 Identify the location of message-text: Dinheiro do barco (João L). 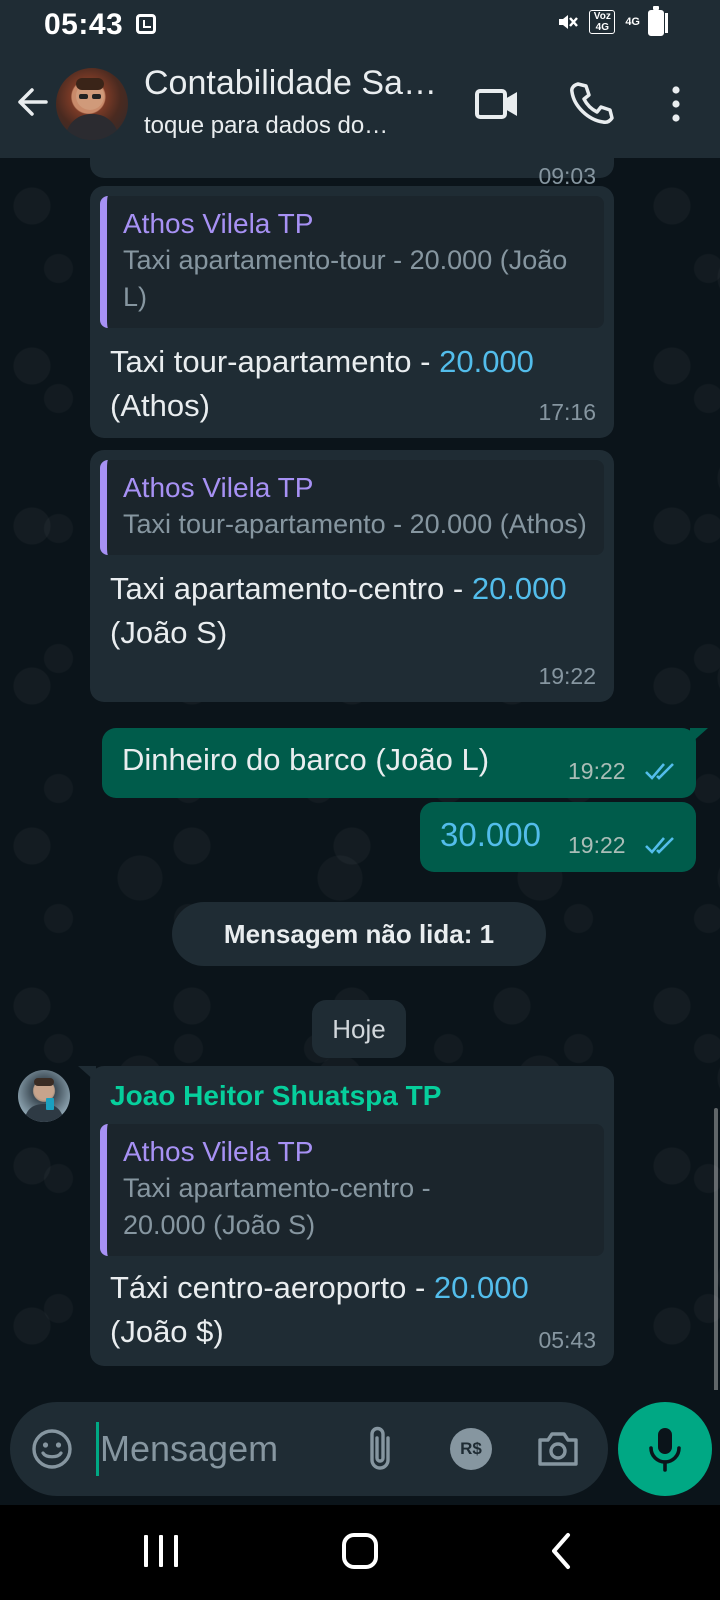
(306, 759).